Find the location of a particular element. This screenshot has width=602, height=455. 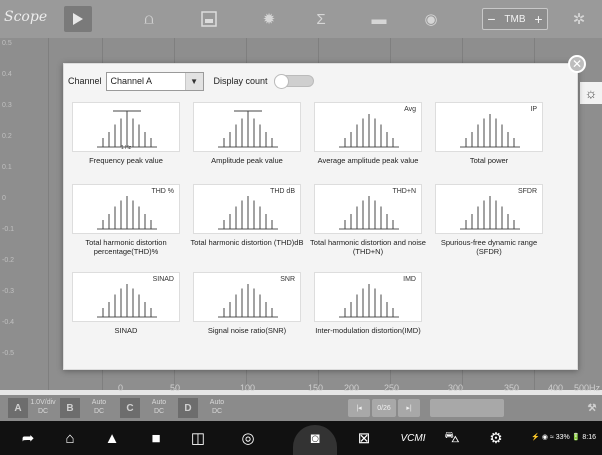

zoom-field is located at coordinates (467, 408).